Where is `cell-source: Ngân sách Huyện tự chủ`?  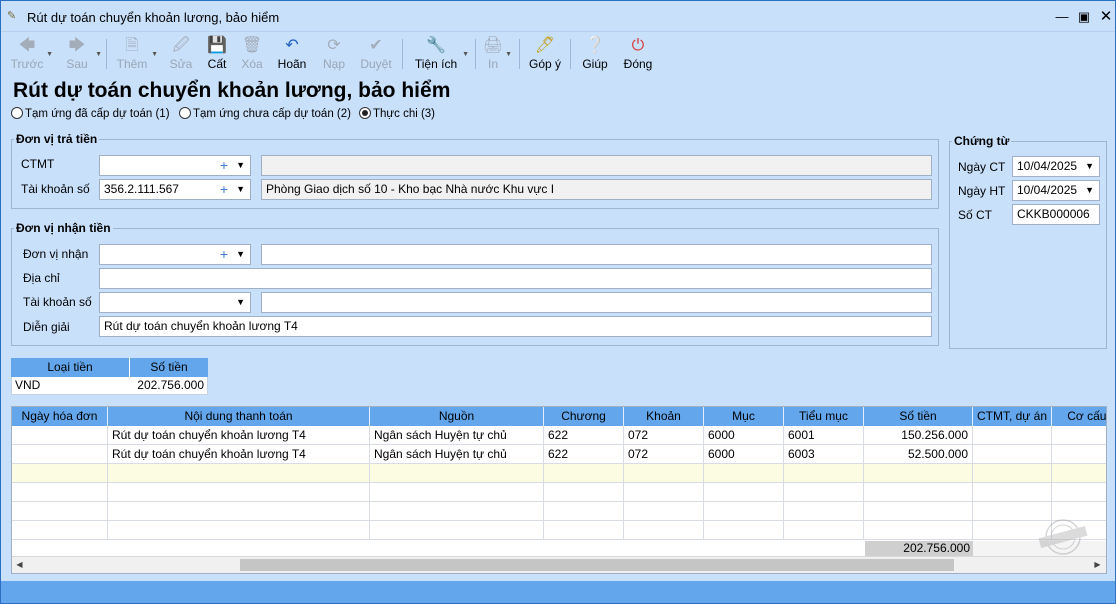 cell-source: Ngân sách Huyện tự chủ is located at coordinates (457, 454).